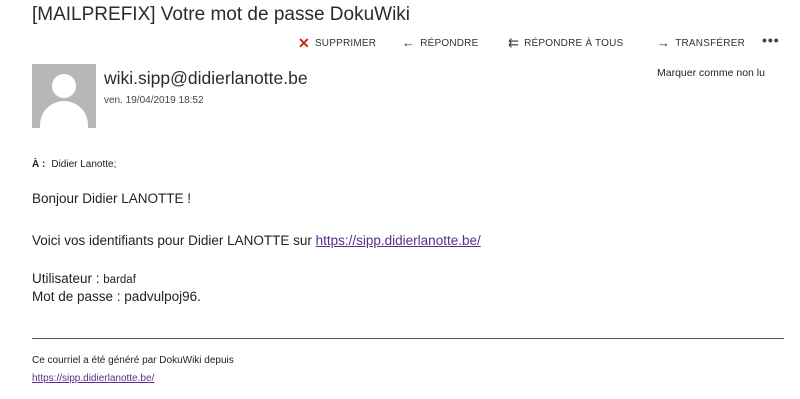  Describe the element at coordinates (408, 338) in the screenshot. I see `footer-divider` at that location.